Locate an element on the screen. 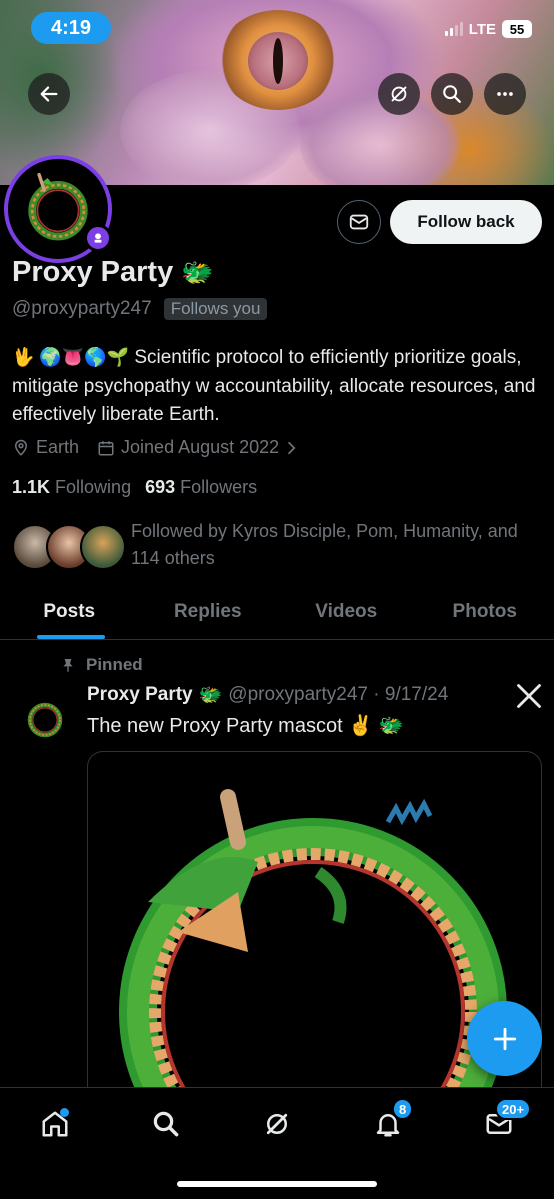 This screenshot has width=554, height=1199. back-arrow-icon is located at coordinates (49, 94).